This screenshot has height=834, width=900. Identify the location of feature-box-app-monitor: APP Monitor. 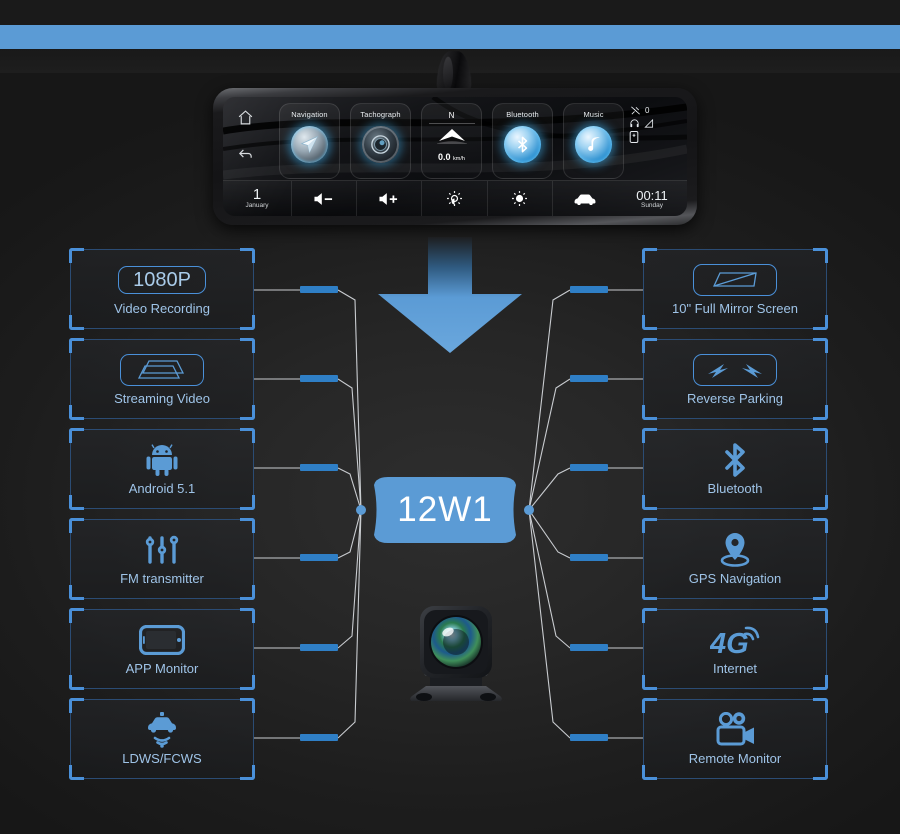
(162, 649).